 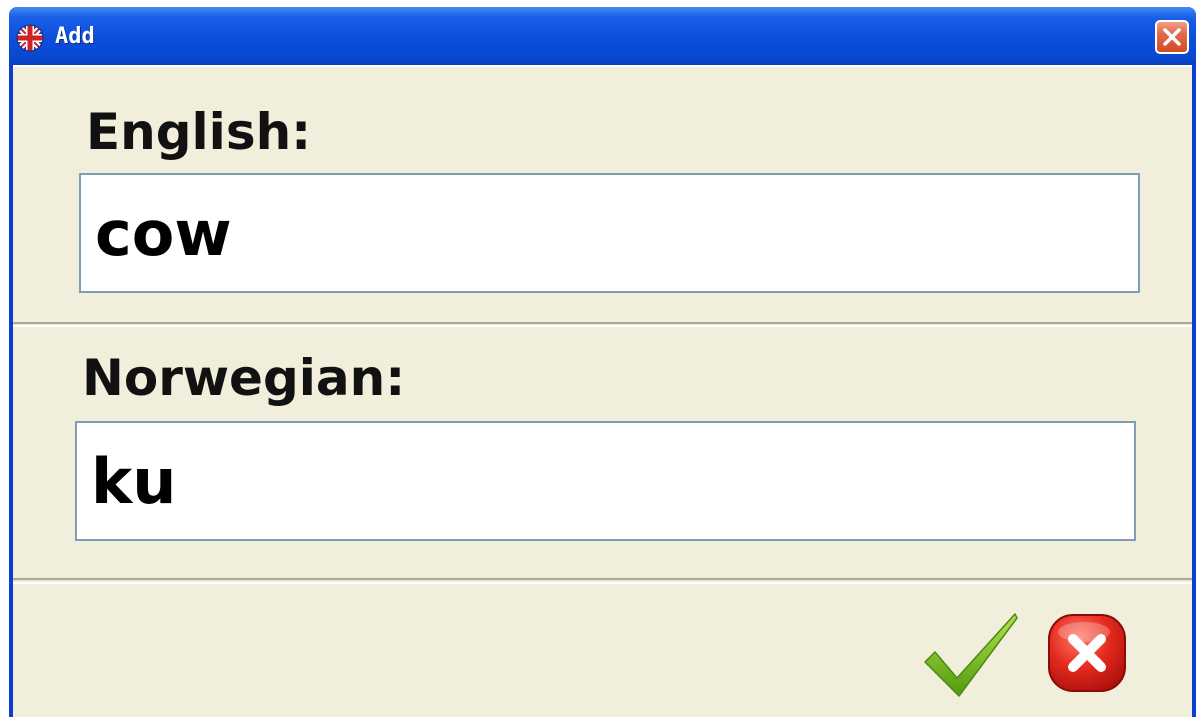 I want to click on close-button, so click(x=1172, y=37).